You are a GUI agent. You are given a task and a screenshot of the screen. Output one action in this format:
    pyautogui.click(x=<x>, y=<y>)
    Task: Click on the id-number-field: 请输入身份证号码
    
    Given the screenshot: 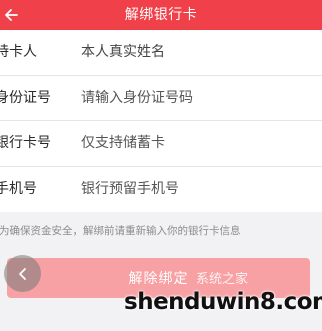 What is the action you would take?
    pyautogui.click(x=137, y=98)
    